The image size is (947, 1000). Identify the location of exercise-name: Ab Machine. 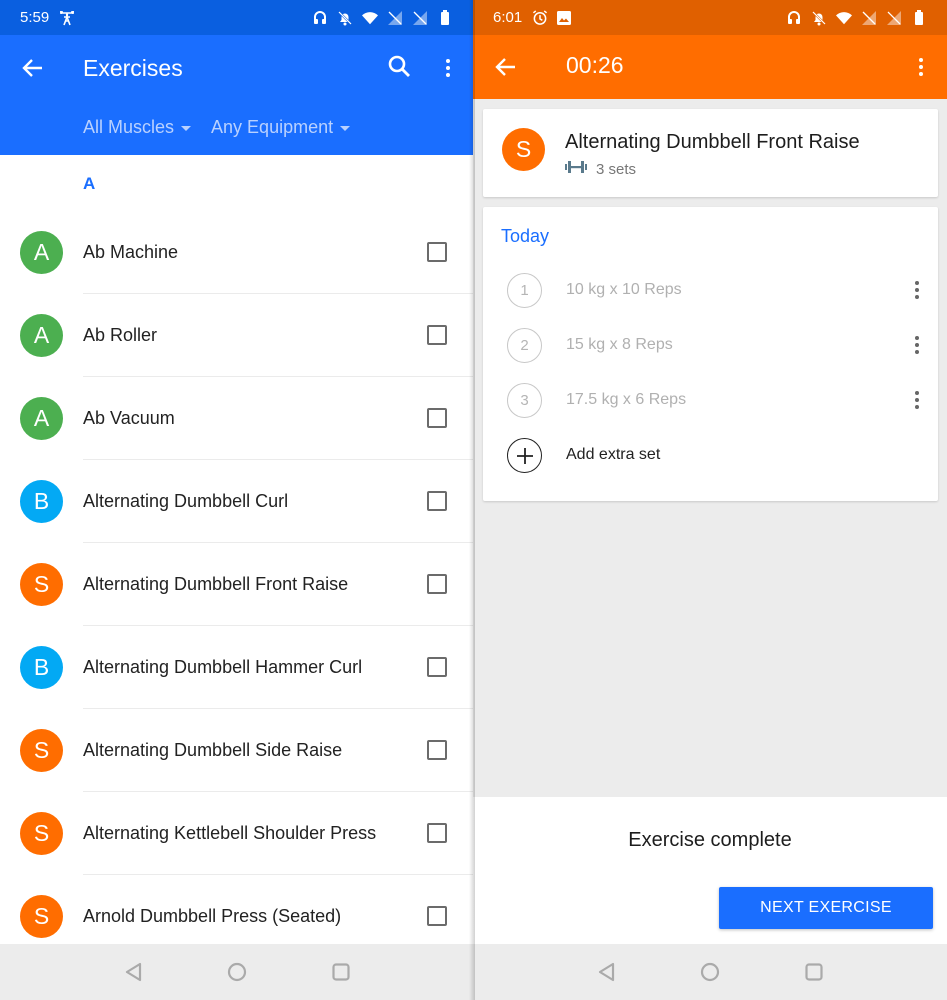
(131, 252).